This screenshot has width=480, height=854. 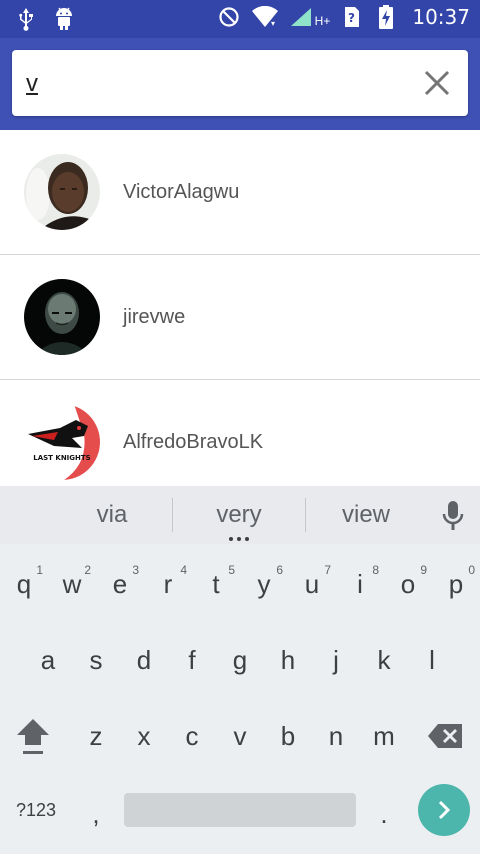 What do you see at coordinates (144, 736) in the screenshot?
I see `key-x: x` at bounding box center [144, 736].